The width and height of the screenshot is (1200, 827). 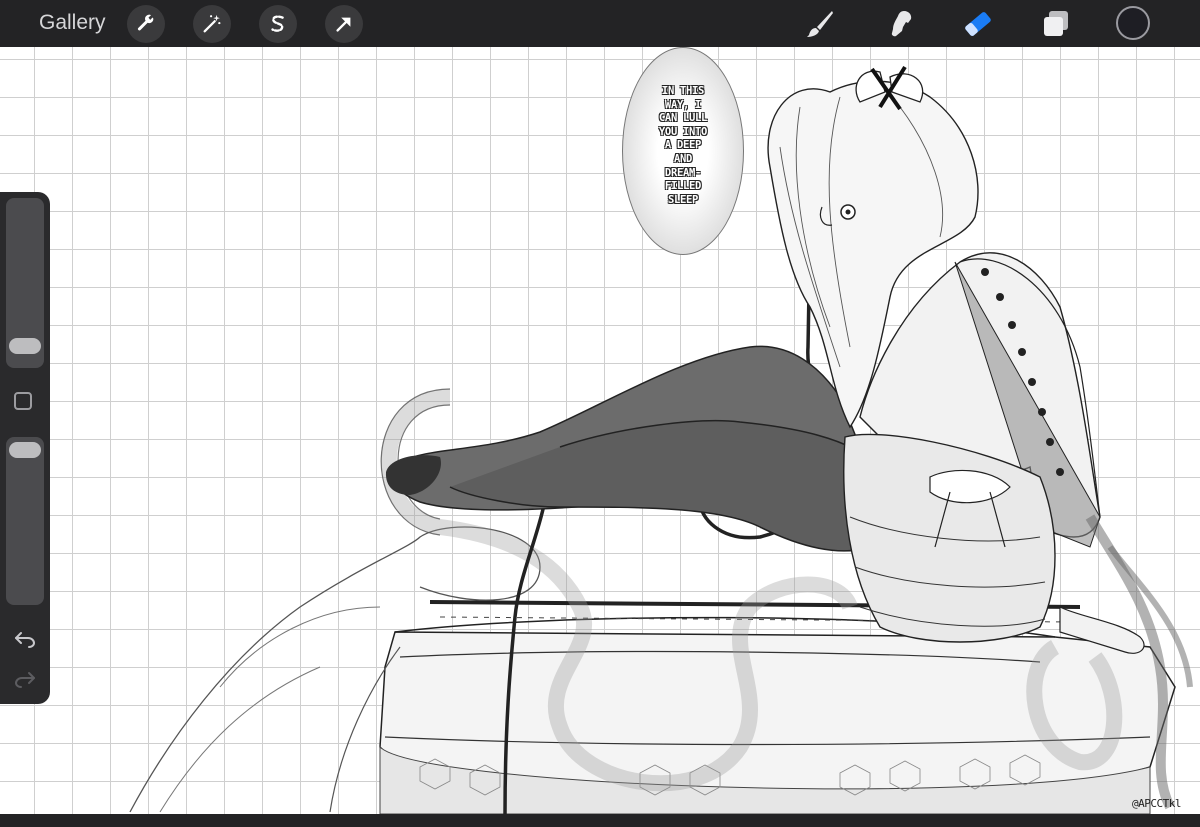 I want to click on eraser-button, so click(x=978, y=24).